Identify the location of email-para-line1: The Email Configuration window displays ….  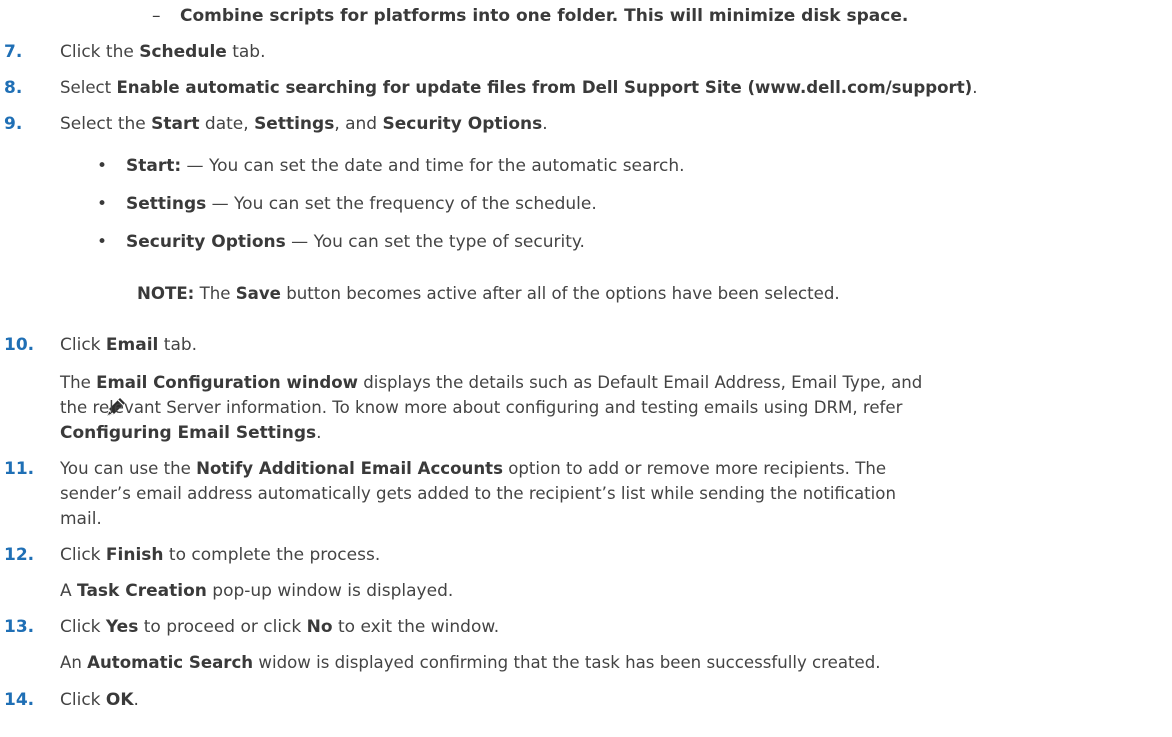
(491, 382).